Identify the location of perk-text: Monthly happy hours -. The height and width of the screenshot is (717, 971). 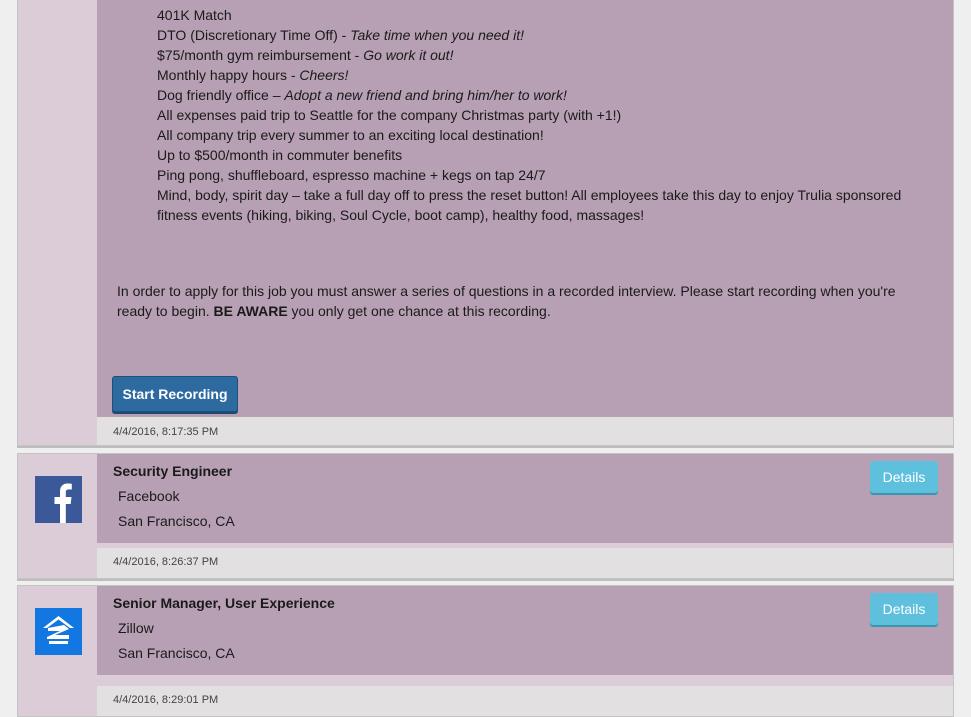
(228, 75).